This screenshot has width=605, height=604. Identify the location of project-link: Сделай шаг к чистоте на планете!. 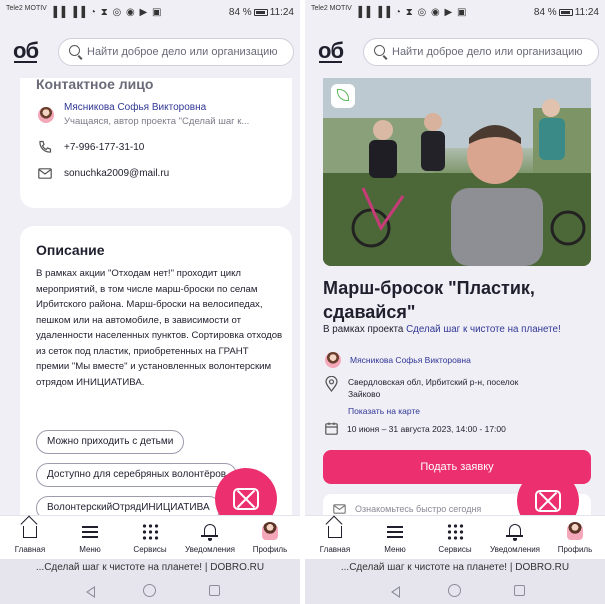
(483, 329).